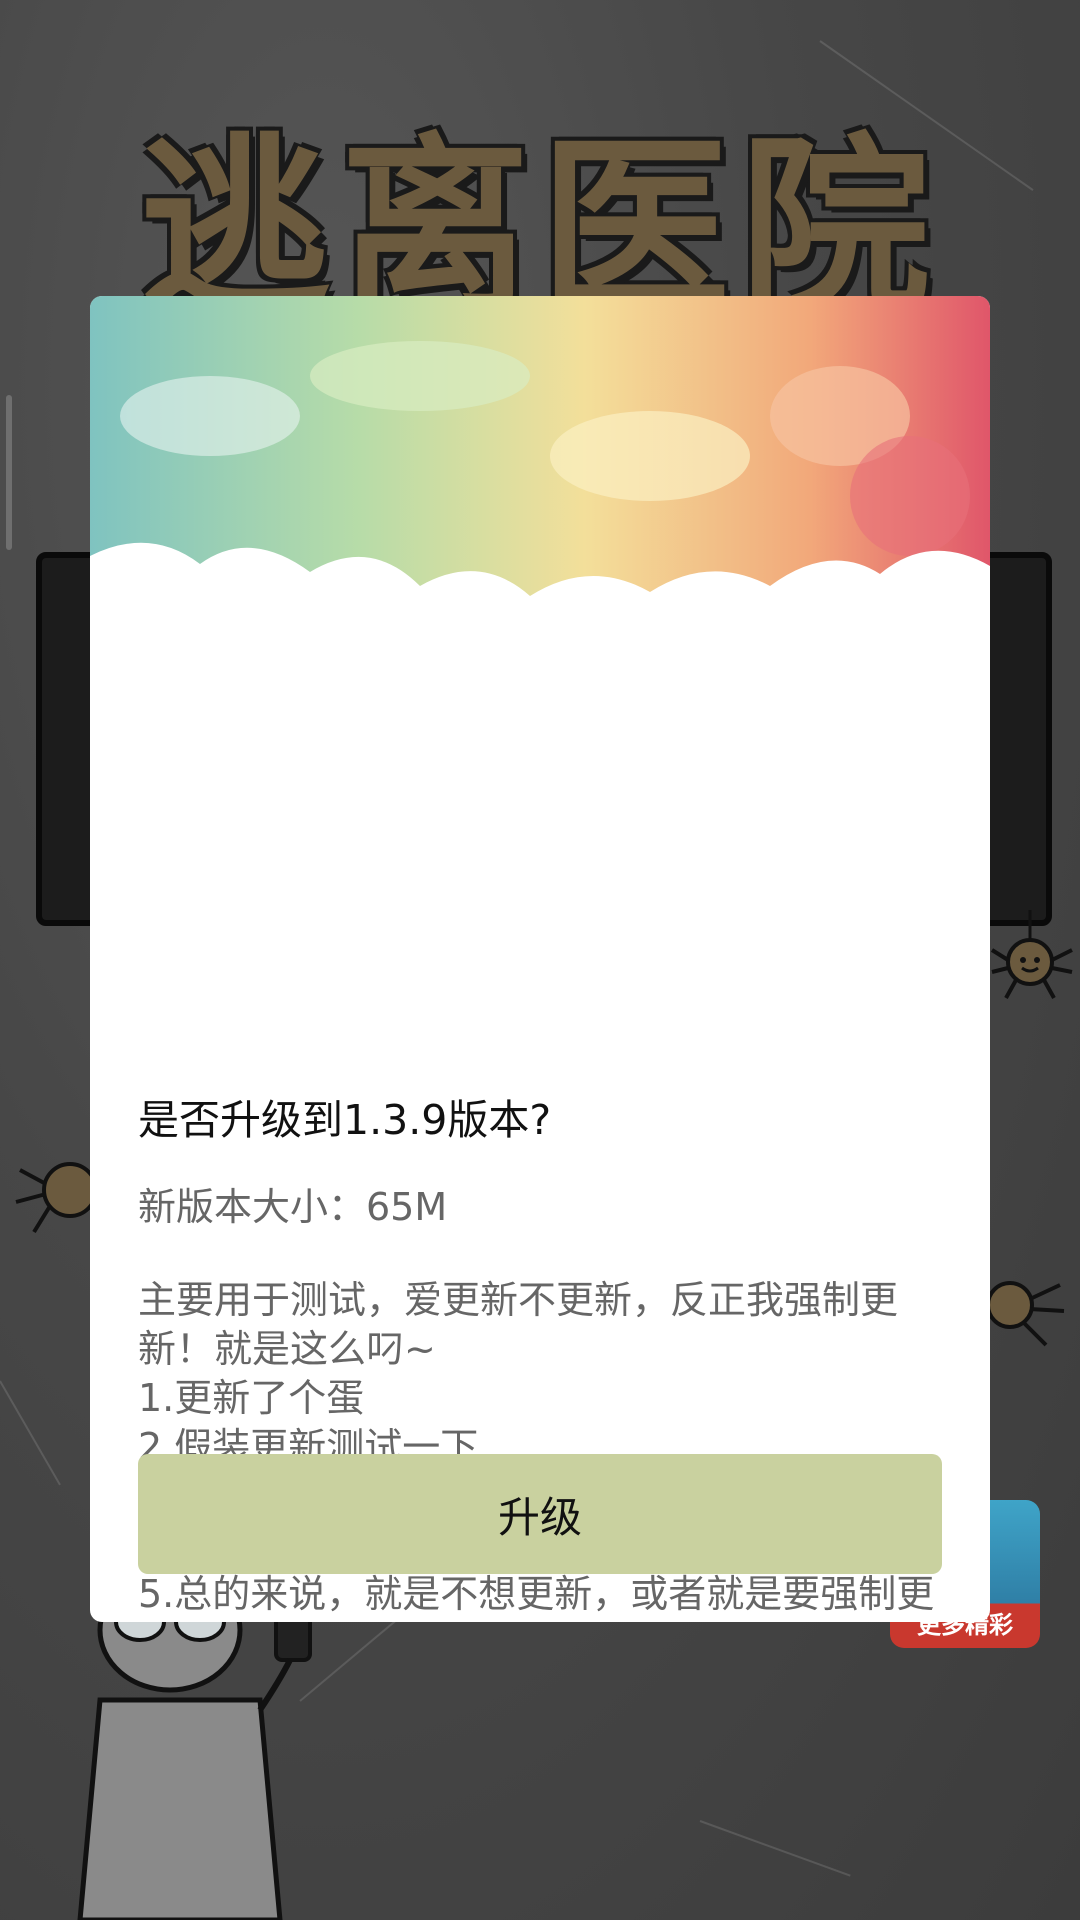 The height and width of the screenshot is (1920, 1080). I want to click on game-title-logo: 逃离医院, so click(539, 212).